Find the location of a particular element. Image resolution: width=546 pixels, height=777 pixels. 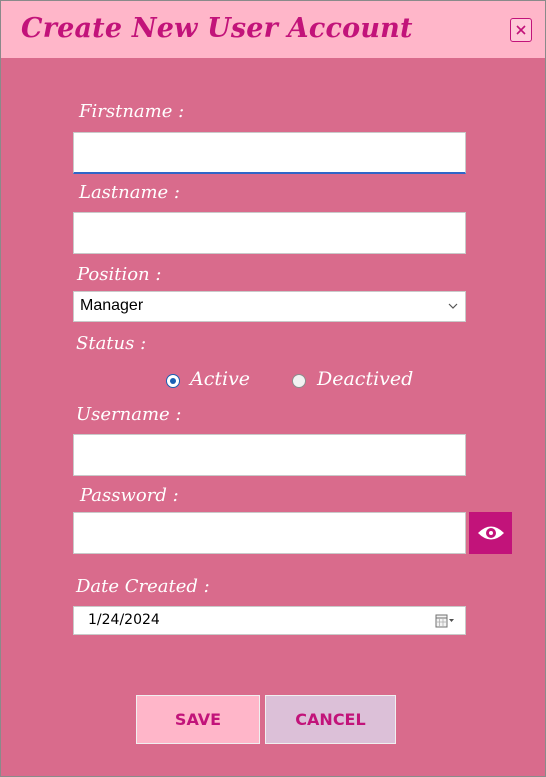

date-created-label: Date Created : is located at coordinates (143, 586).